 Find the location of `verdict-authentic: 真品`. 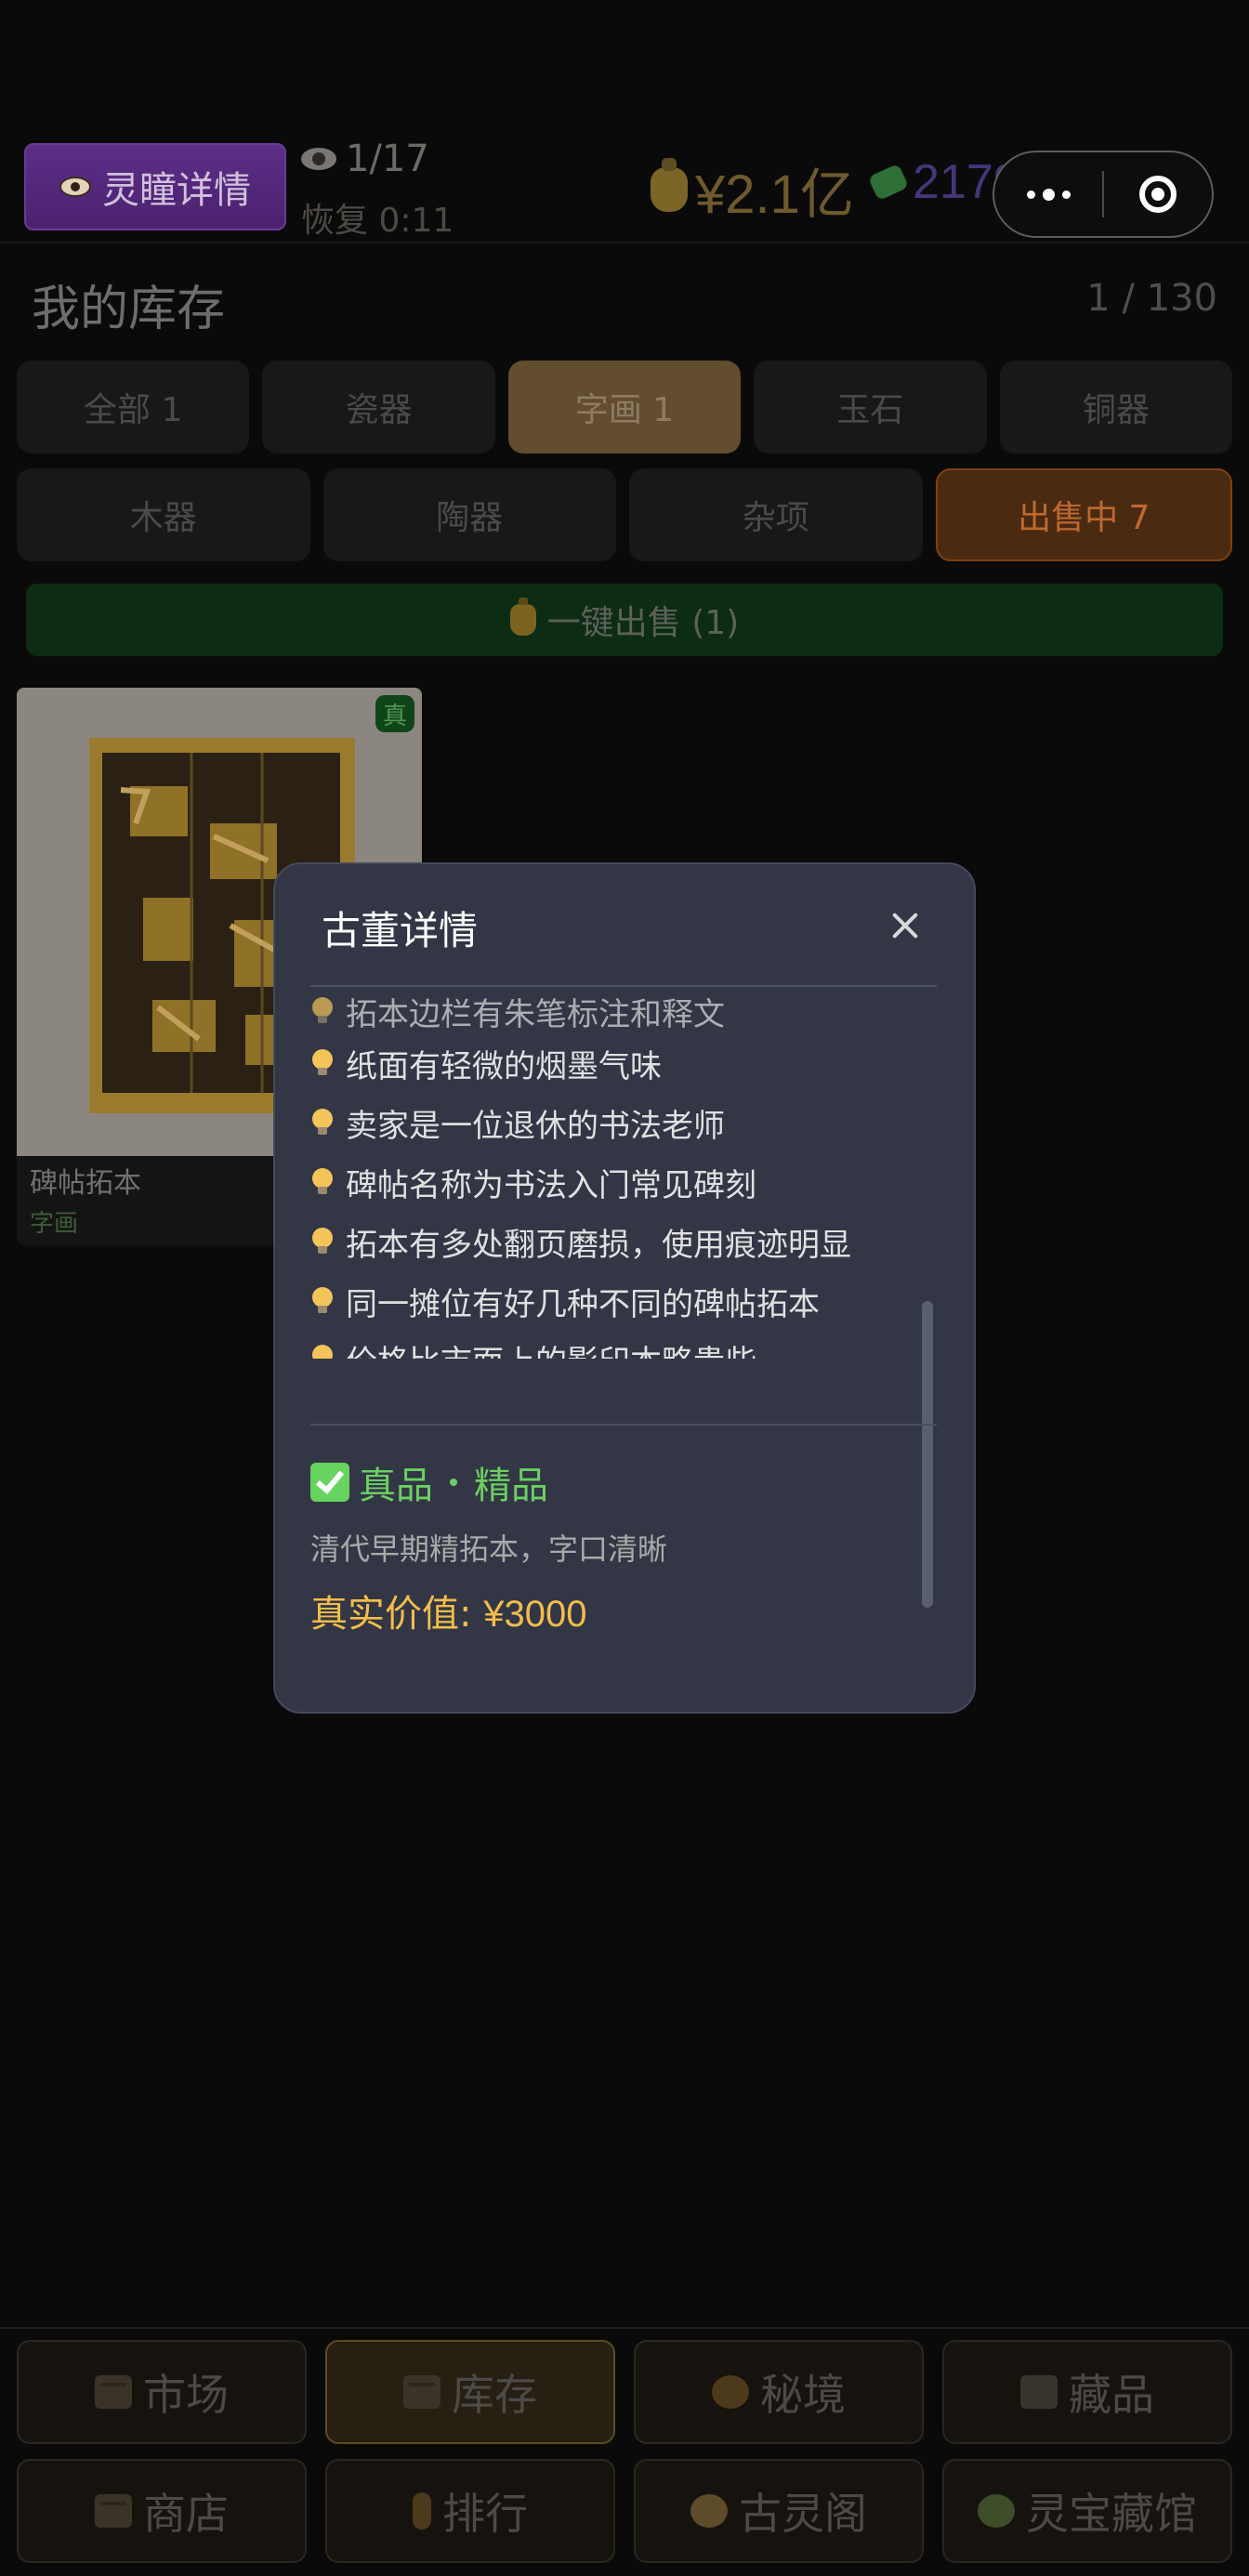

verdict-authentic: 真品 is located at coordinates (396, 1486).